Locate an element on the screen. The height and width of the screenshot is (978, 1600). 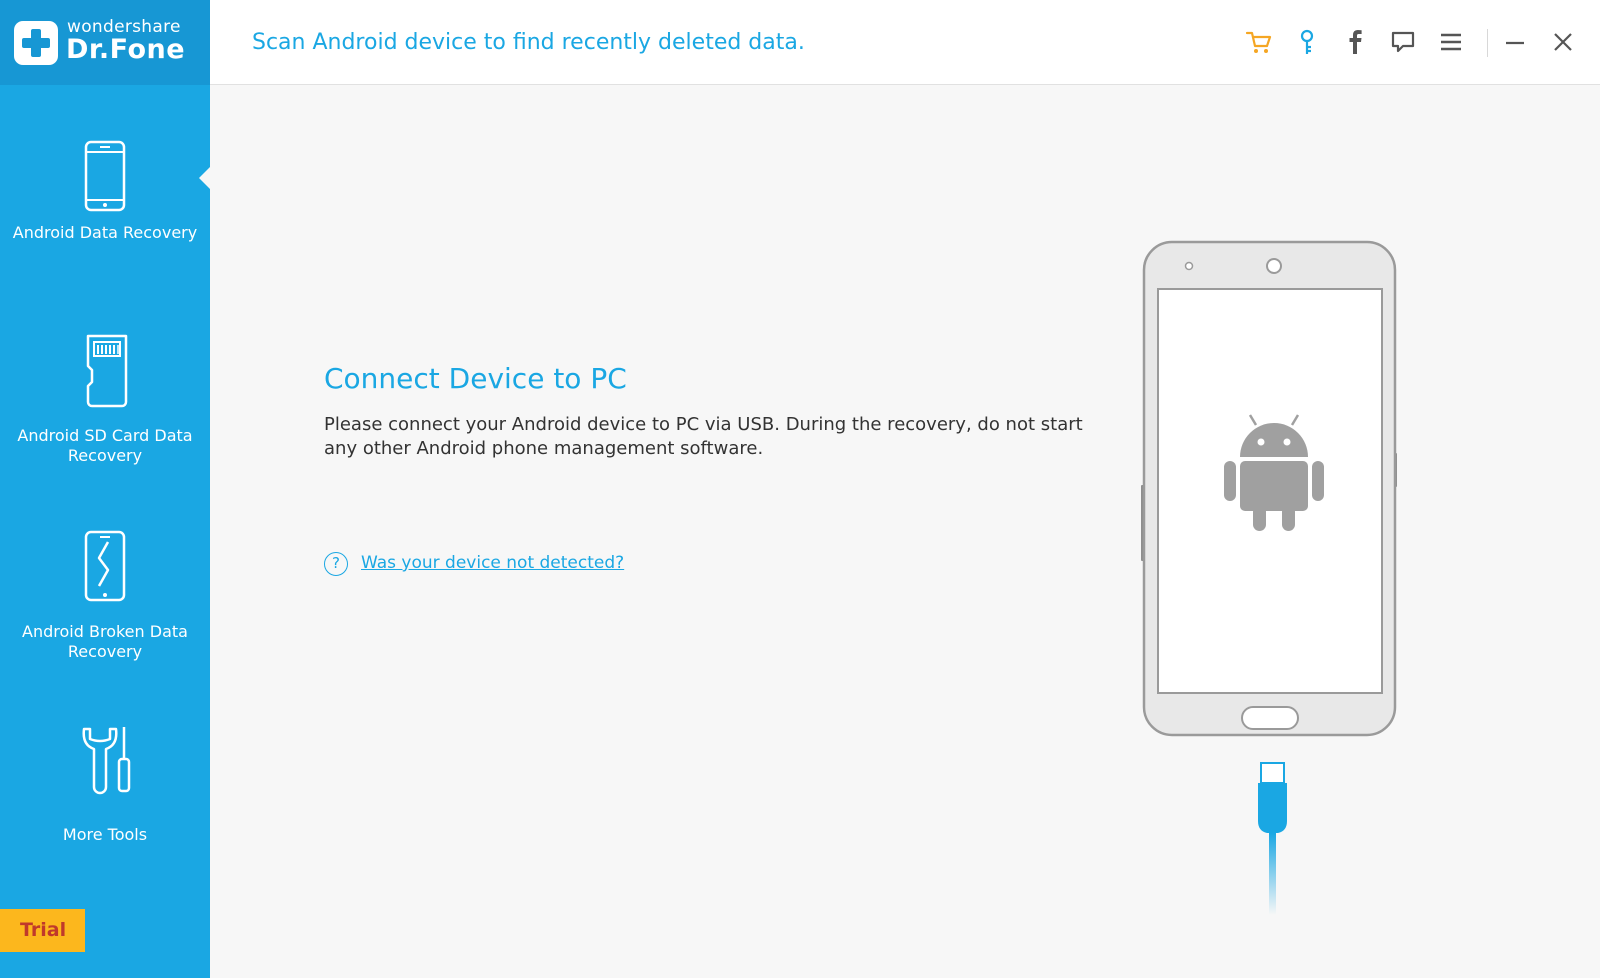
app-logo: wondershare Dr.Fone is located at coordinates (105, 42).